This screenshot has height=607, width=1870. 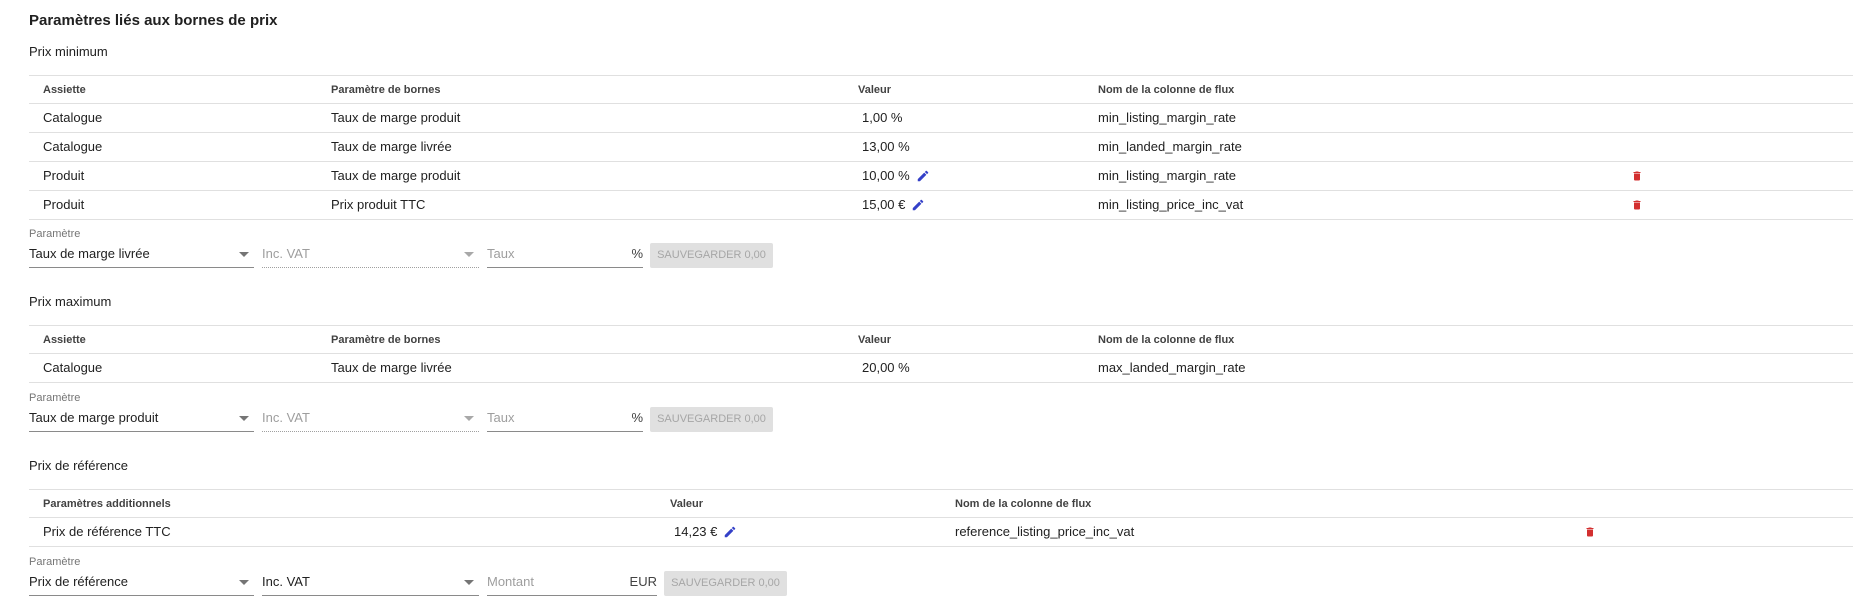 What do you see at coordinates (1170, 146) in the screenshot?
I see `cell-colonne: min_landed_margin_rate` at bounding box center [1170, 146].